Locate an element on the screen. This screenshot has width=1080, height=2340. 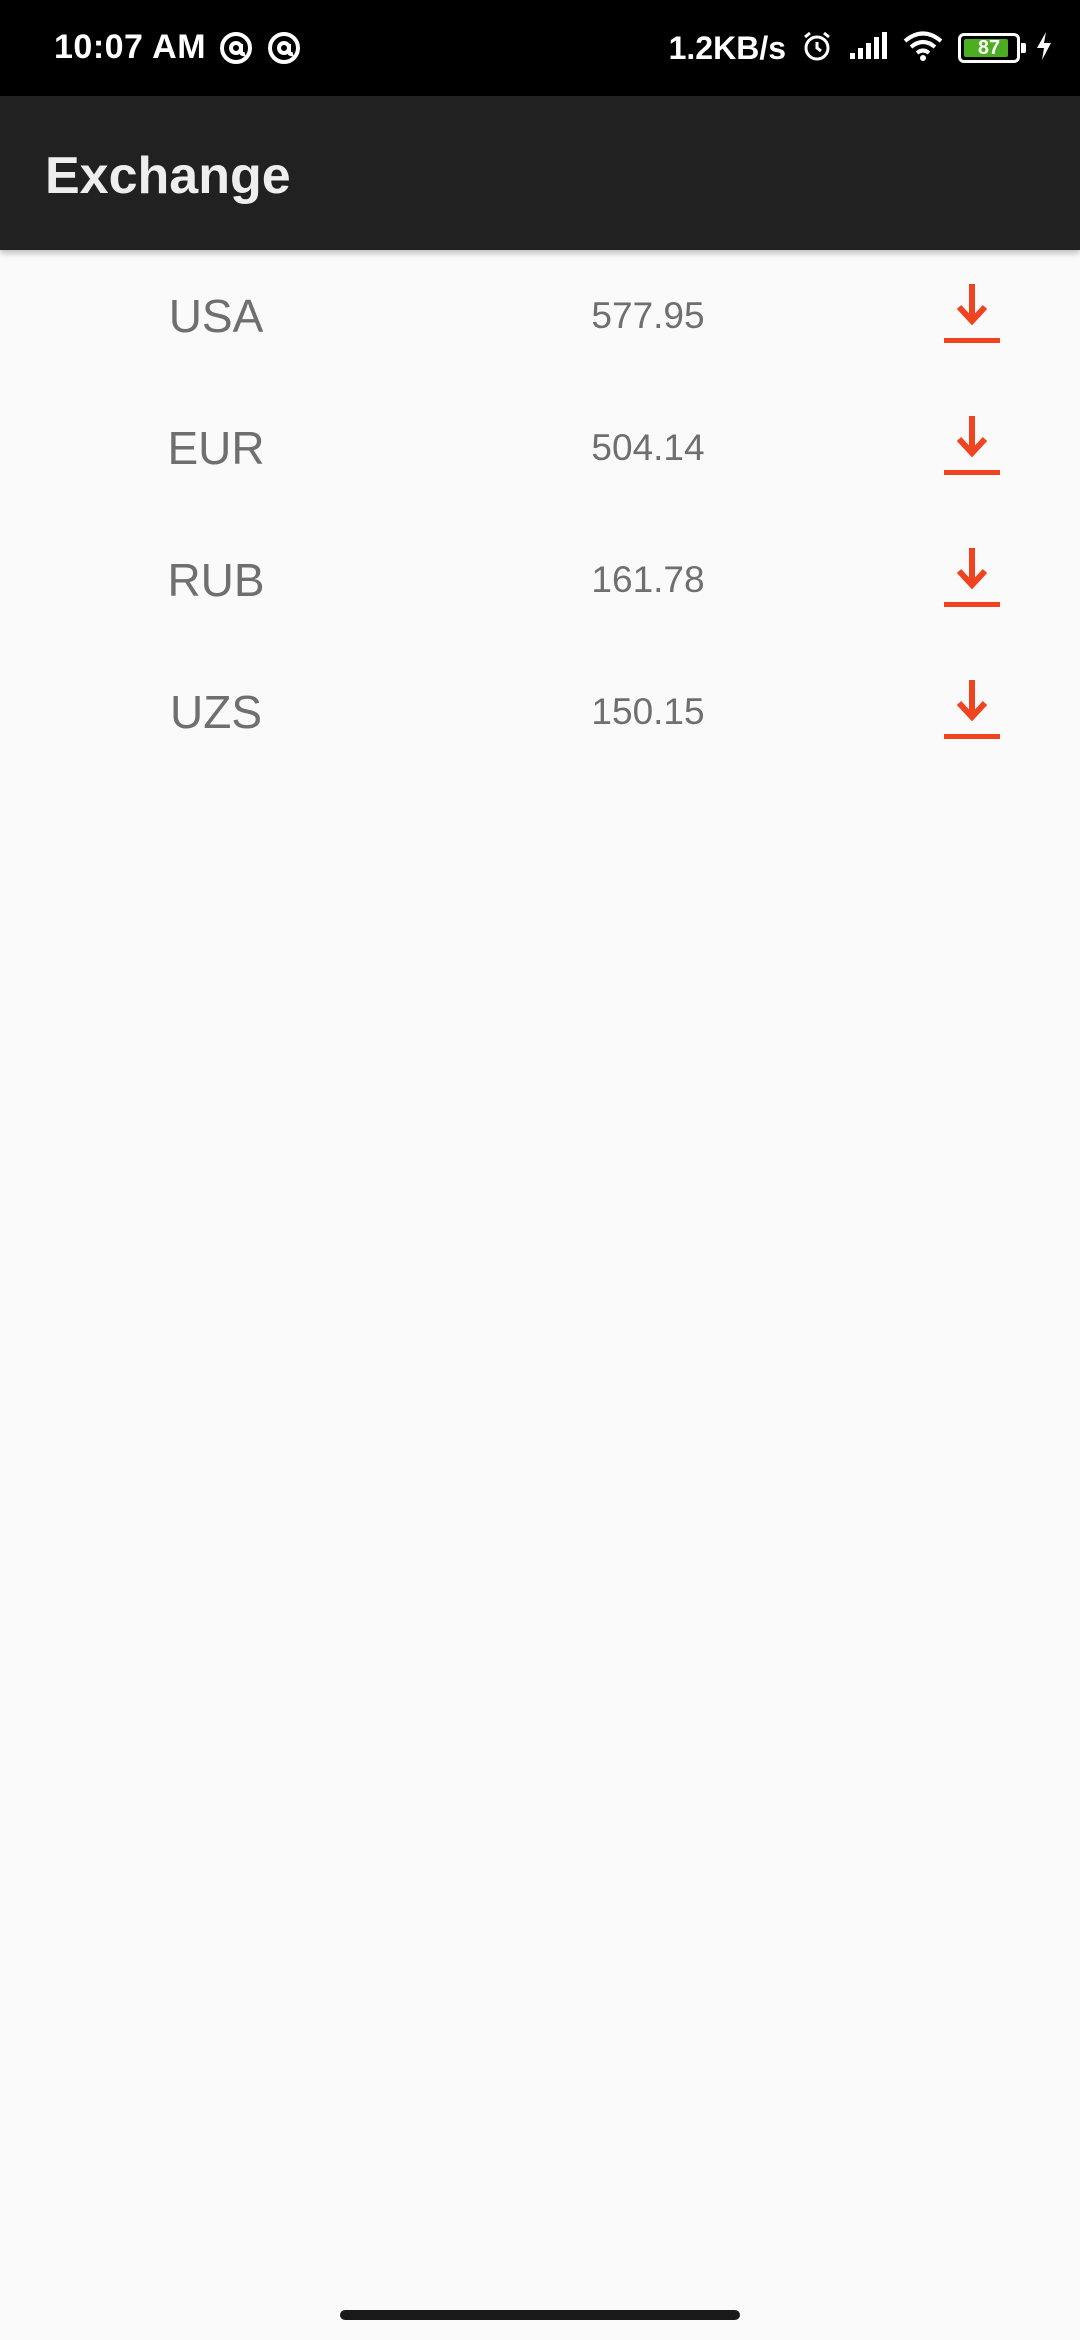
currency-rate: 504.14 is located at coordinates (648, 447).